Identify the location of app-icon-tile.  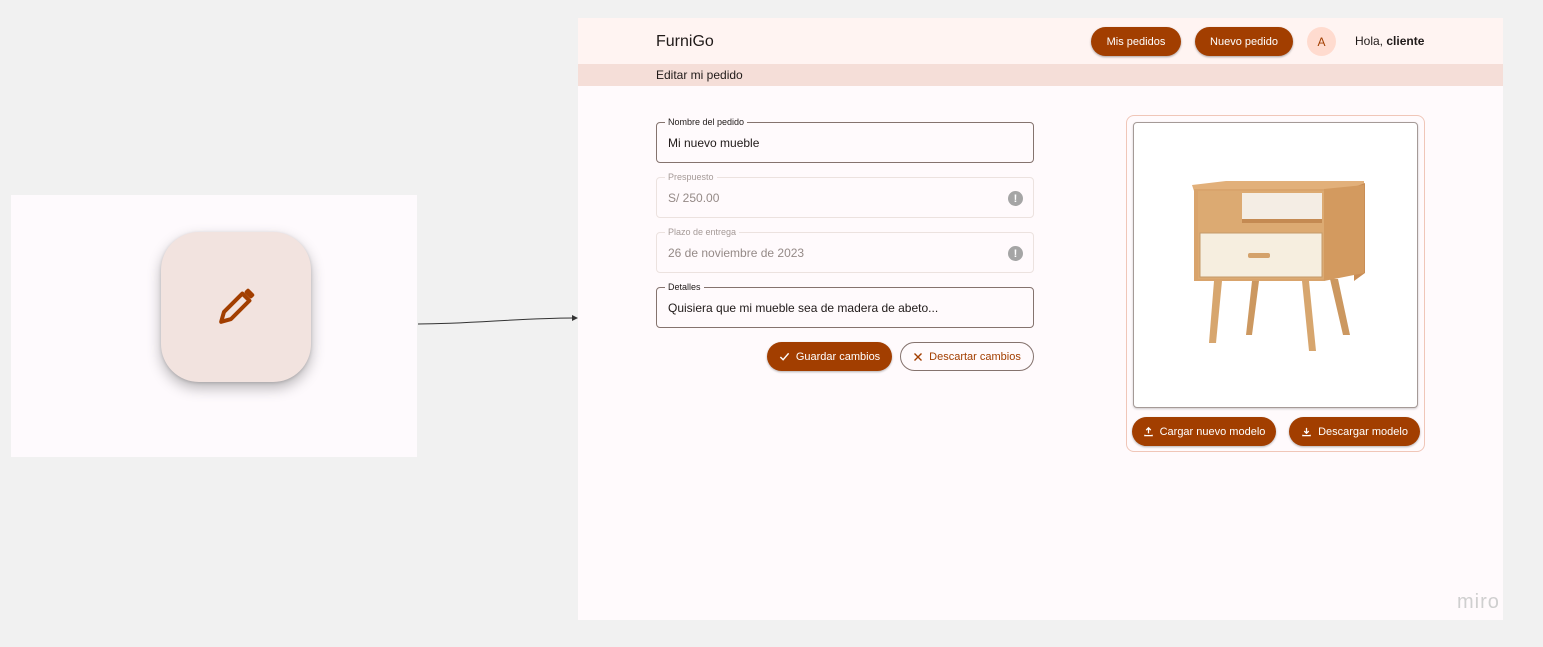
(236, 307).